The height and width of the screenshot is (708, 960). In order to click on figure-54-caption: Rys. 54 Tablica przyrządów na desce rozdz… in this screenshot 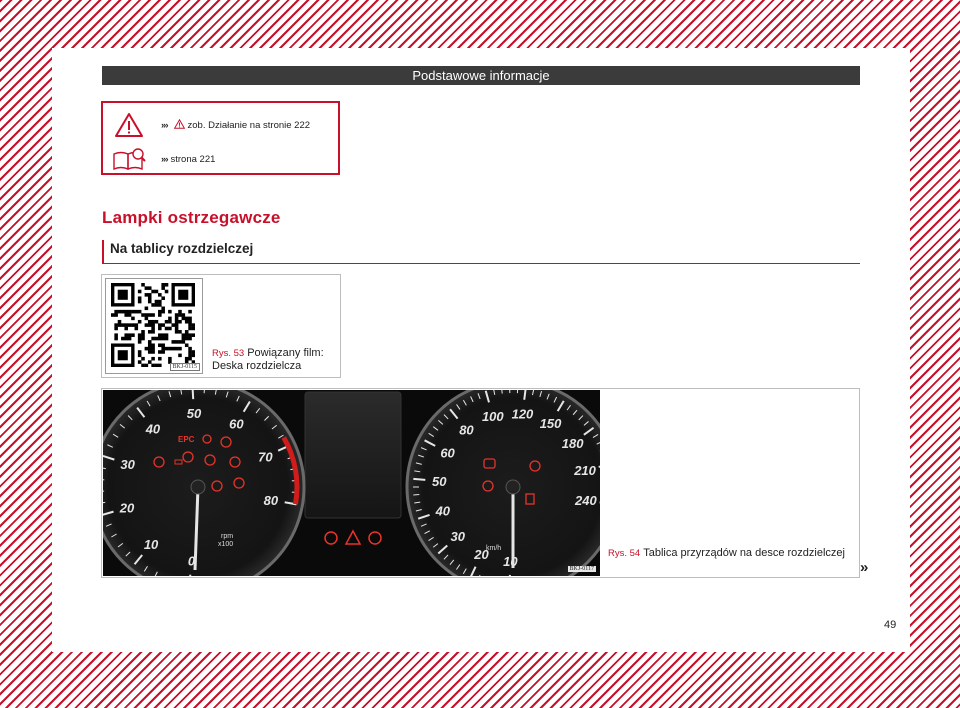, I will do `click(730, 553)`.